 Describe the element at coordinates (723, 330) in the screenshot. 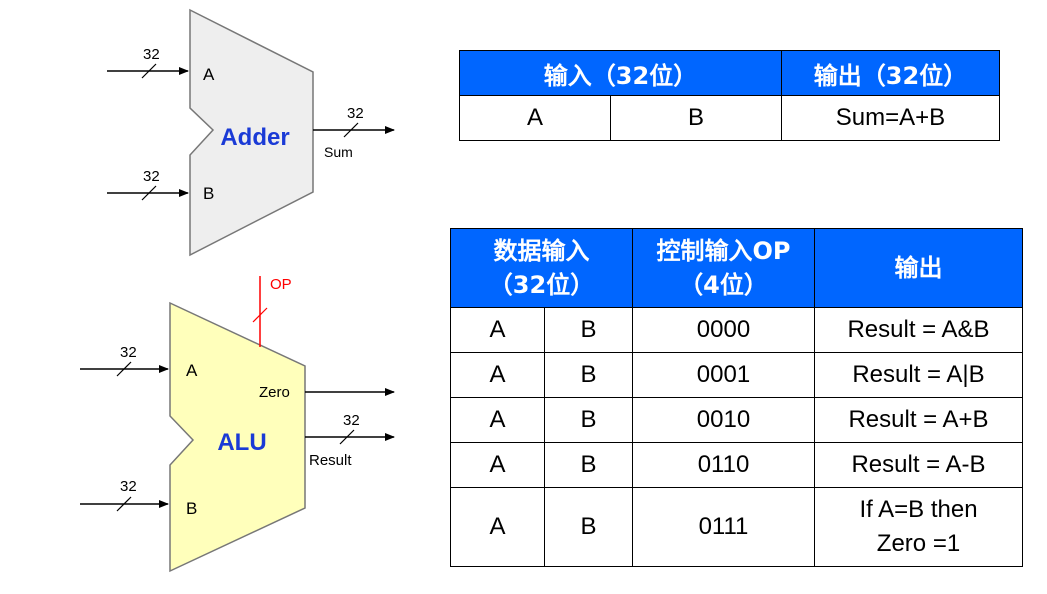

I see `alu-table-cell-op: 0000` at that location.